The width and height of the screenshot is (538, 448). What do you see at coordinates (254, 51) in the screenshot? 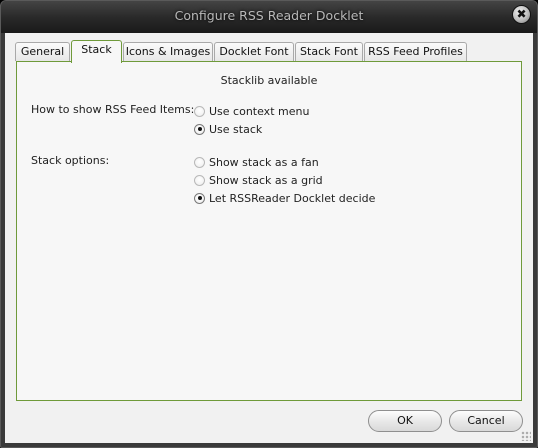
I see `tab-docklet-font: Docklet Font` at bounding box center [254, 51].